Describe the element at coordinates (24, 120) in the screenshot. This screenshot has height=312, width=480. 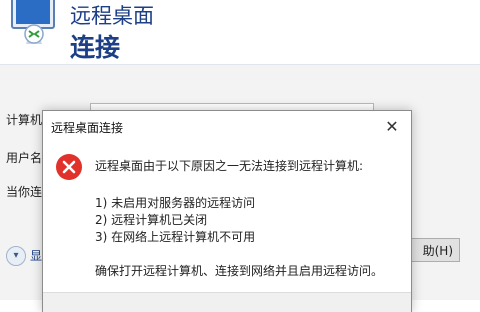
I see `computer-label: 计算机` at that location.